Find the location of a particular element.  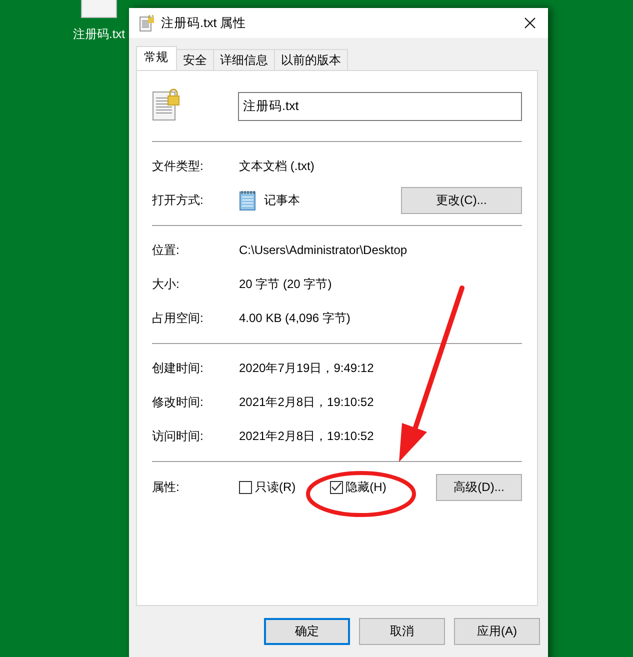

field-label: 修改时间: is located at coordinates (178, 402).